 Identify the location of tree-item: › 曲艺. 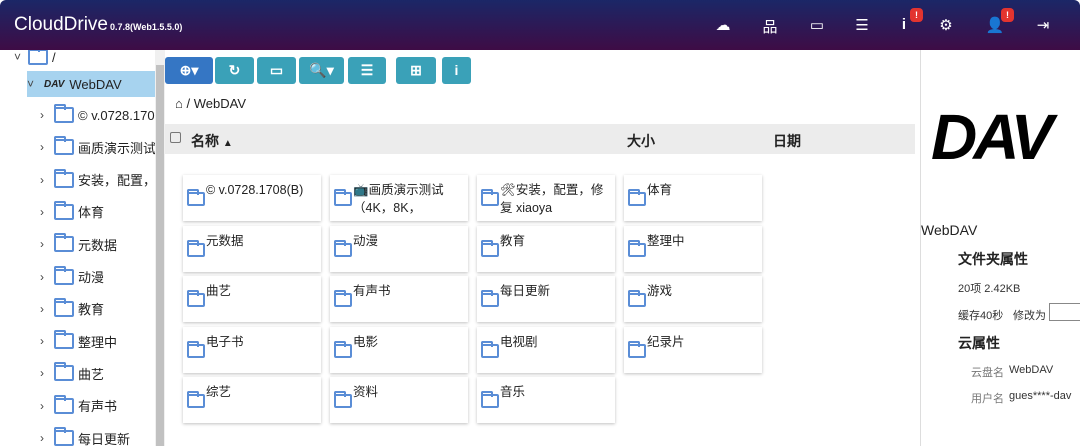
(72, 373).